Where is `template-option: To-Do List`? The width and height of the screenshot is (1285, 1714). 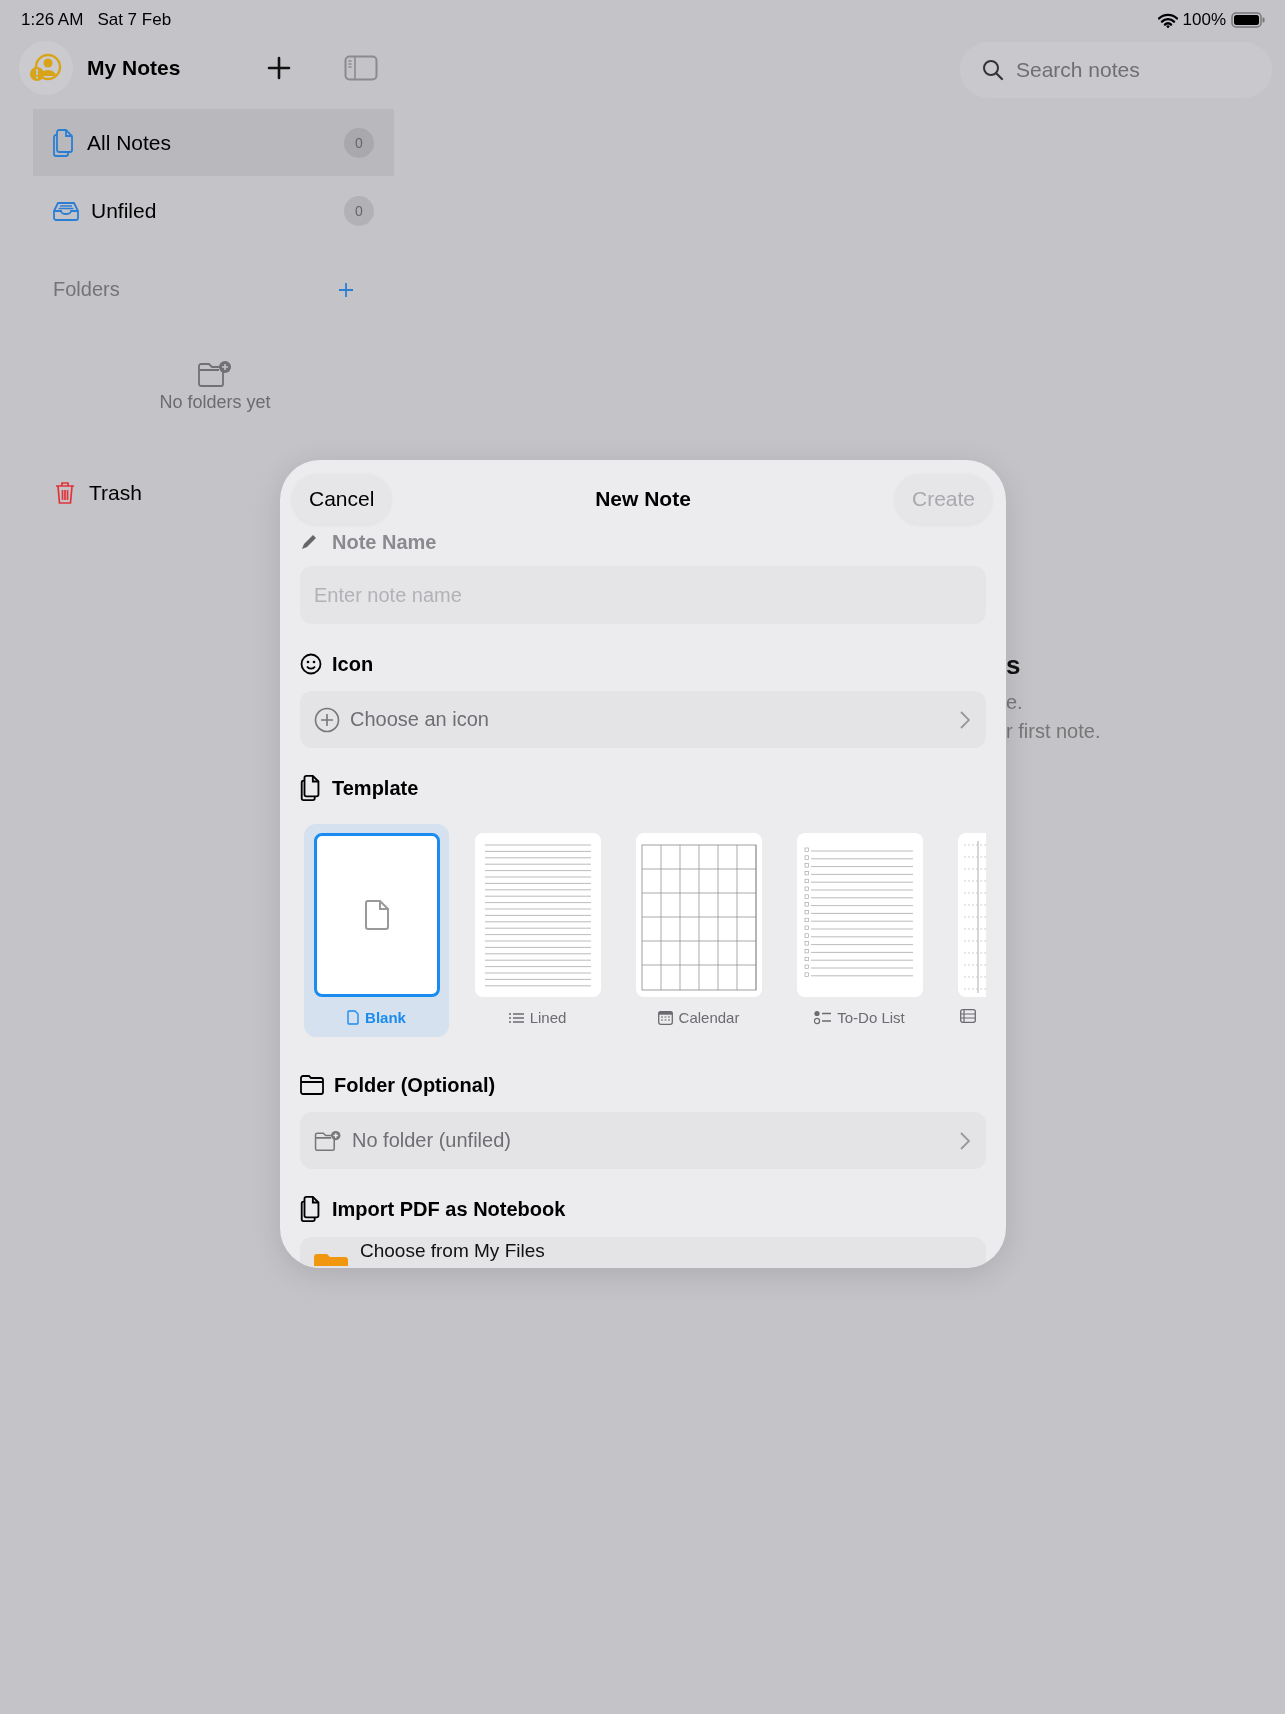
template-option: To-Do List is located at coordinates (859, 930).